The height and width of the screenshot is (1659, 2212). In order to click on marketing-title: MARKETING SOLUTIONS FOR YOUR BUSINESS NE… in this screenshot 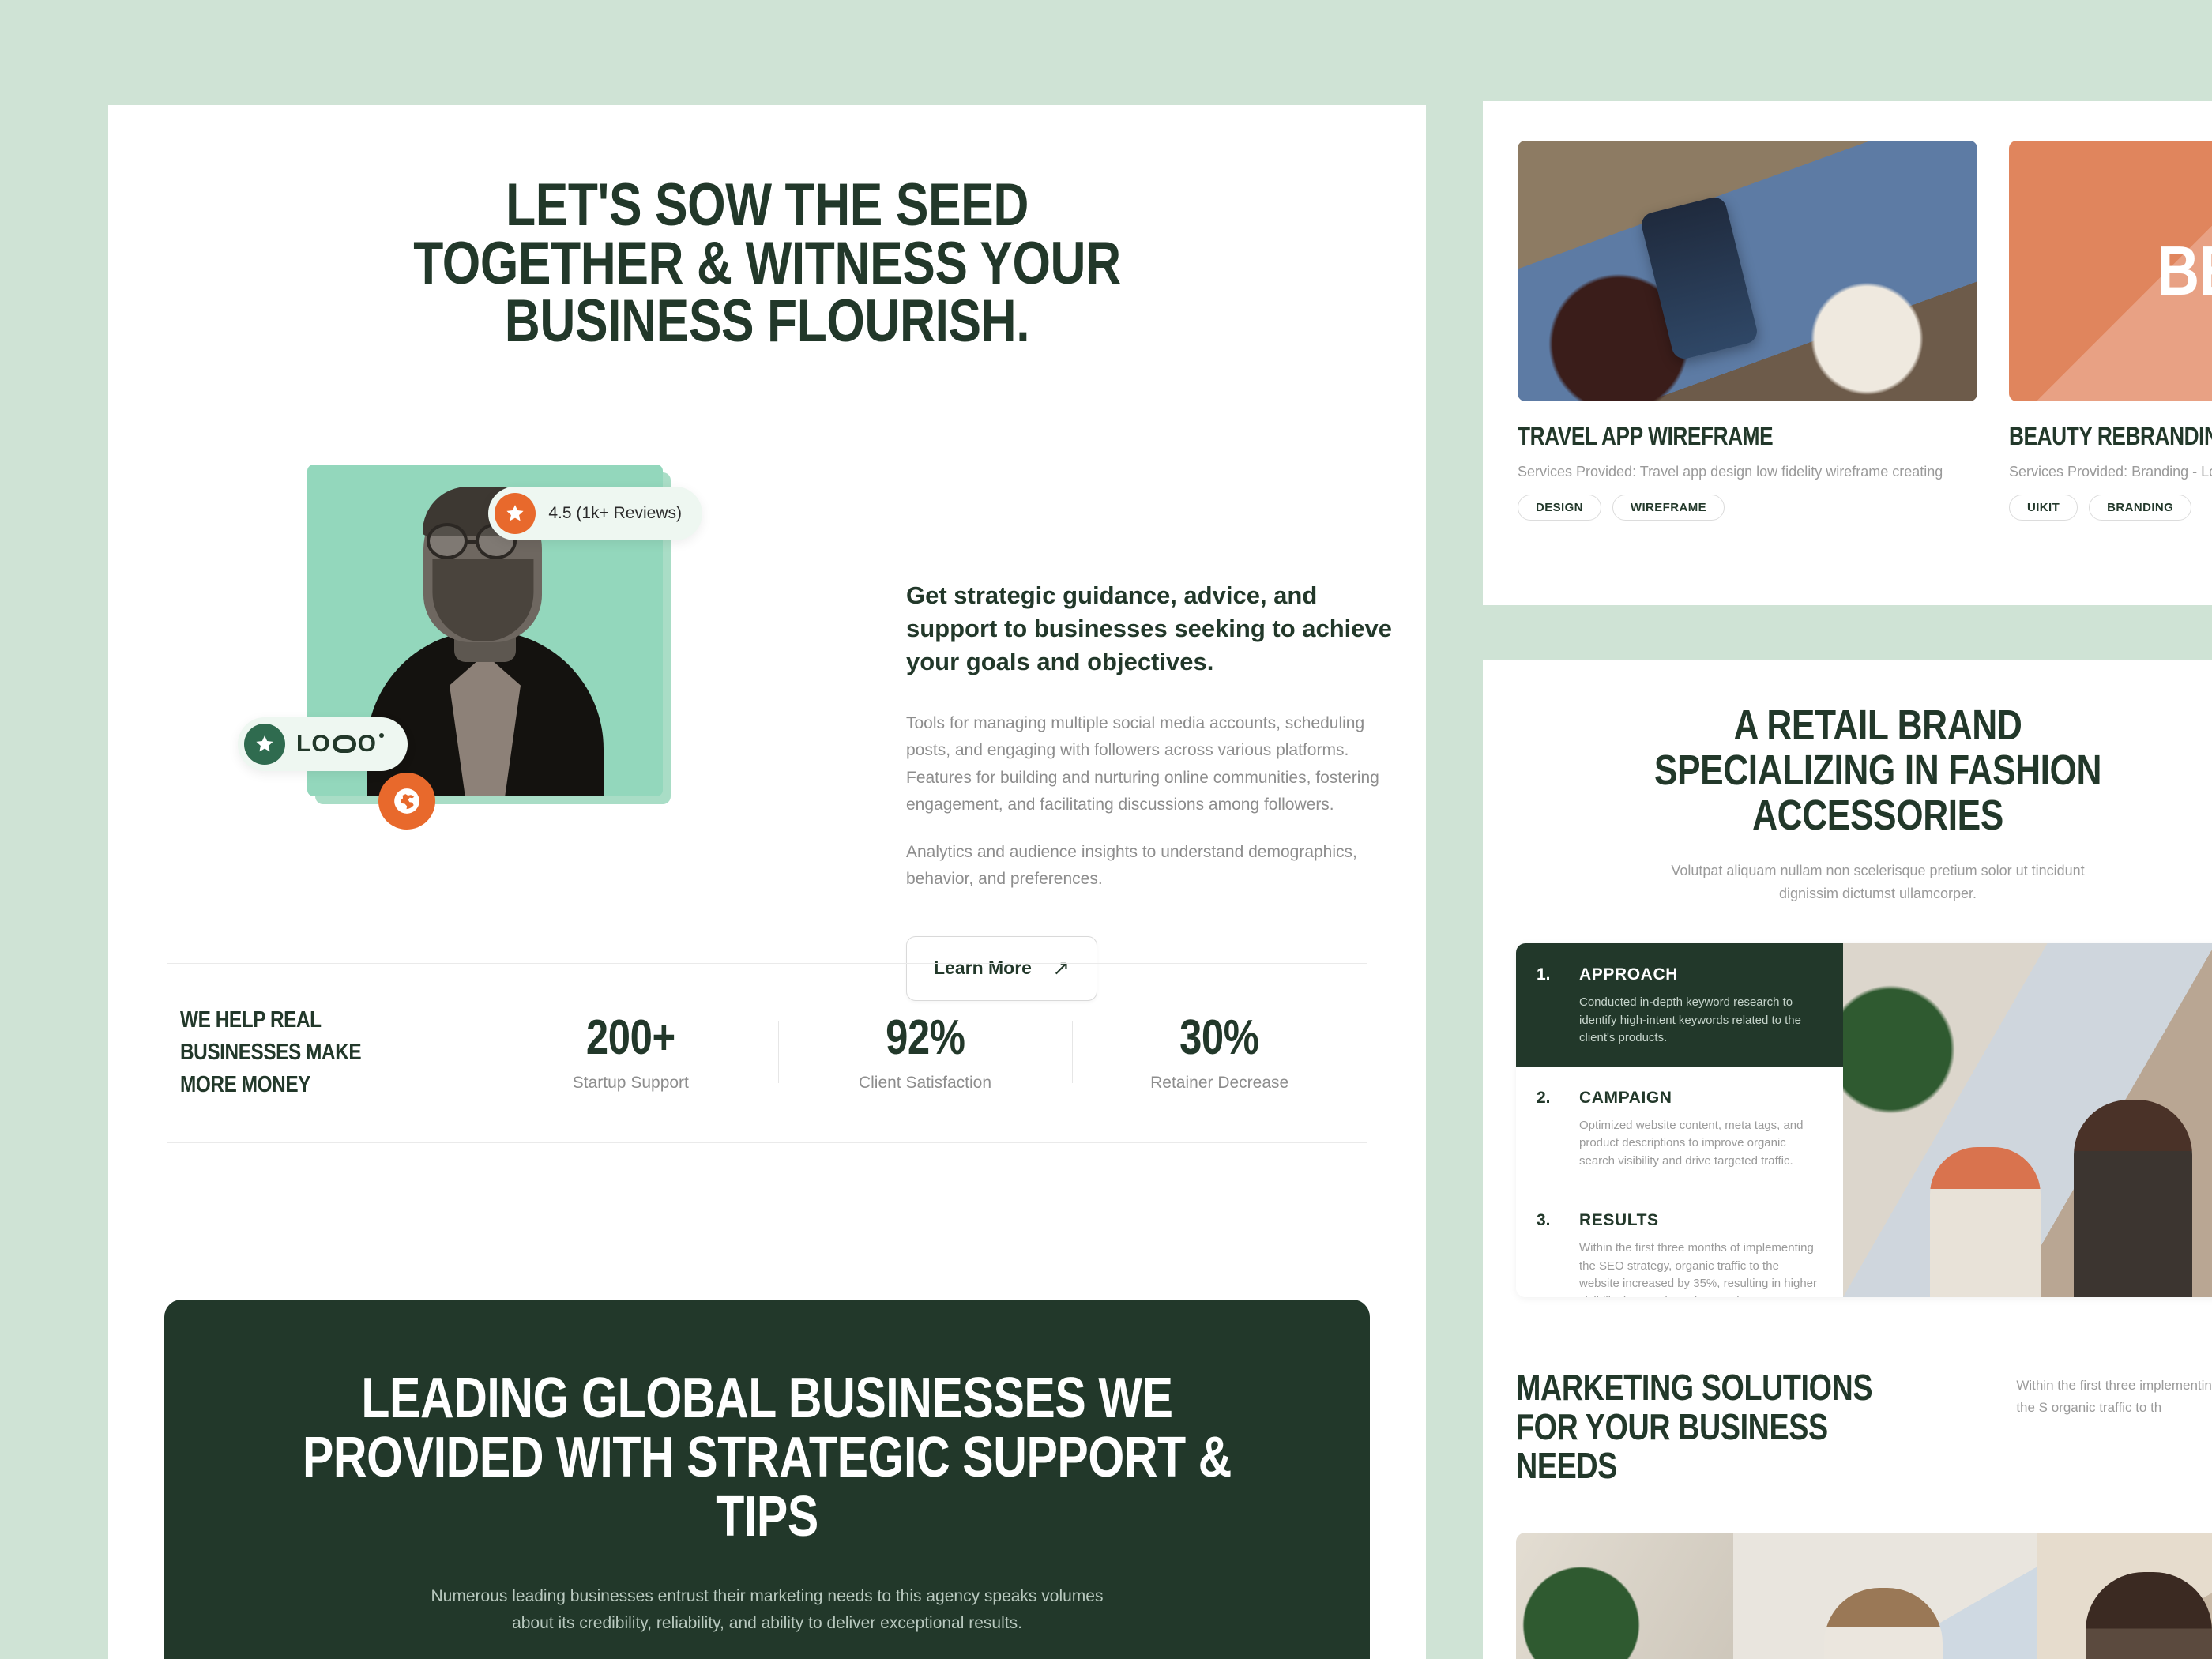, I will do `click(1721, 1427)`.